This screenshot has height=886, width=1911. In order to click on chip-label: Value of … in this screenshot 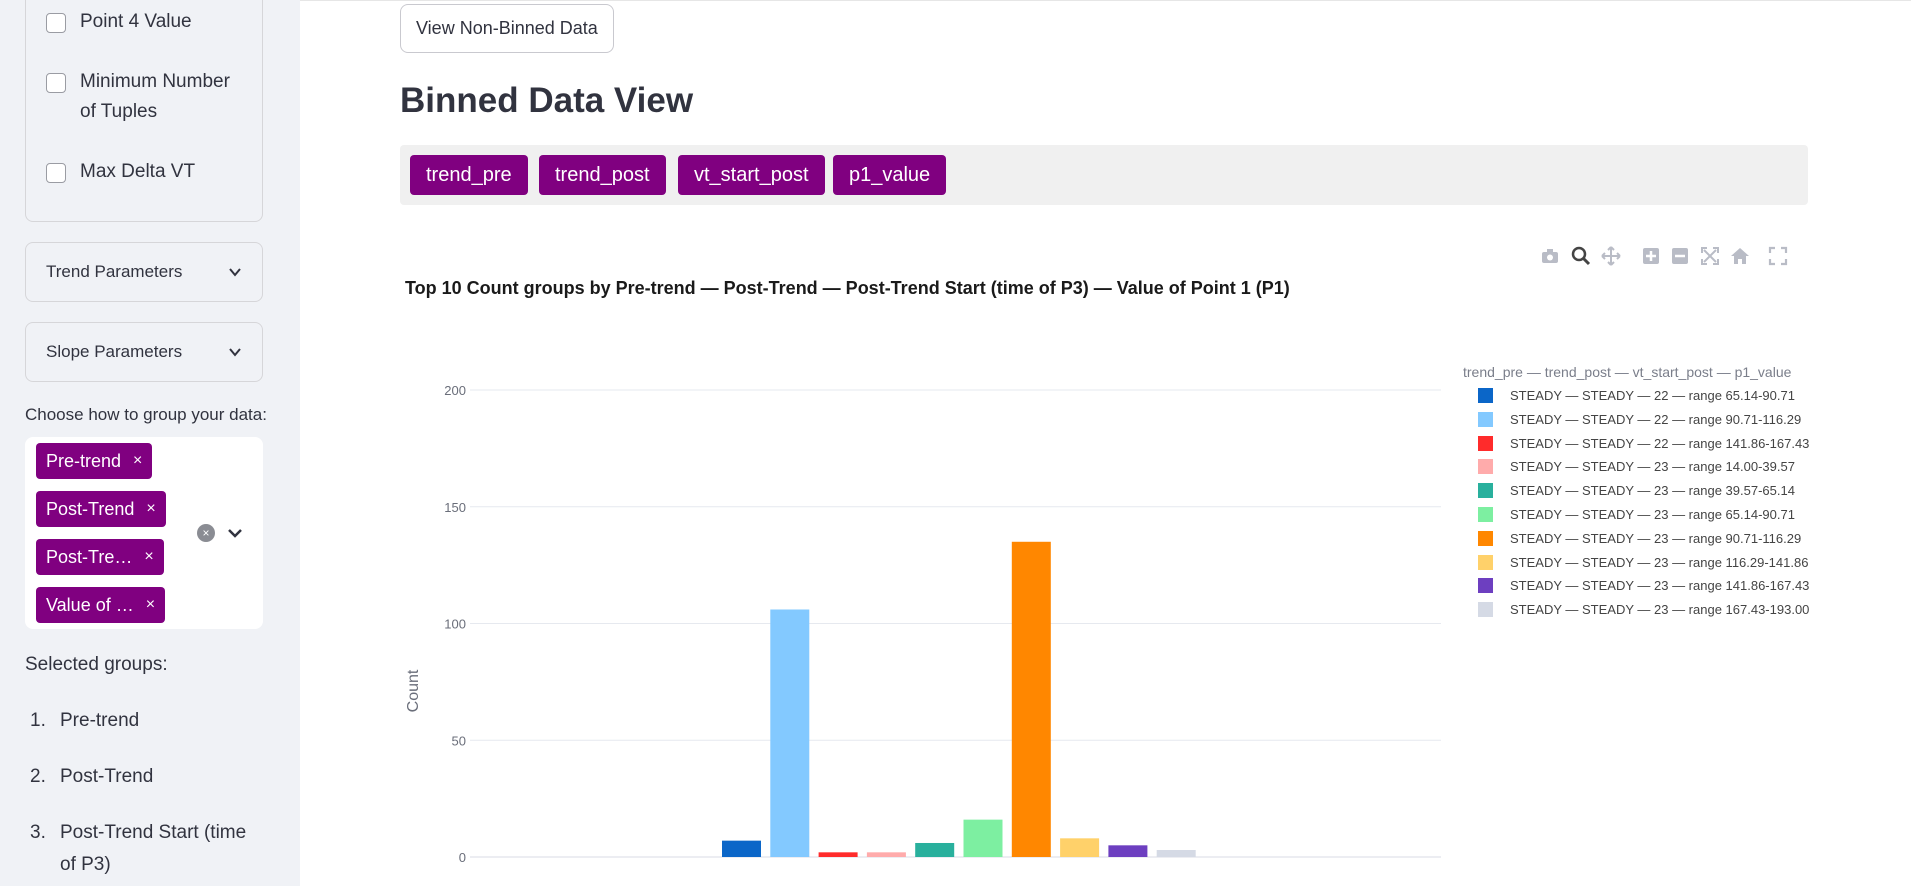, I will do `click(90, 604)`.